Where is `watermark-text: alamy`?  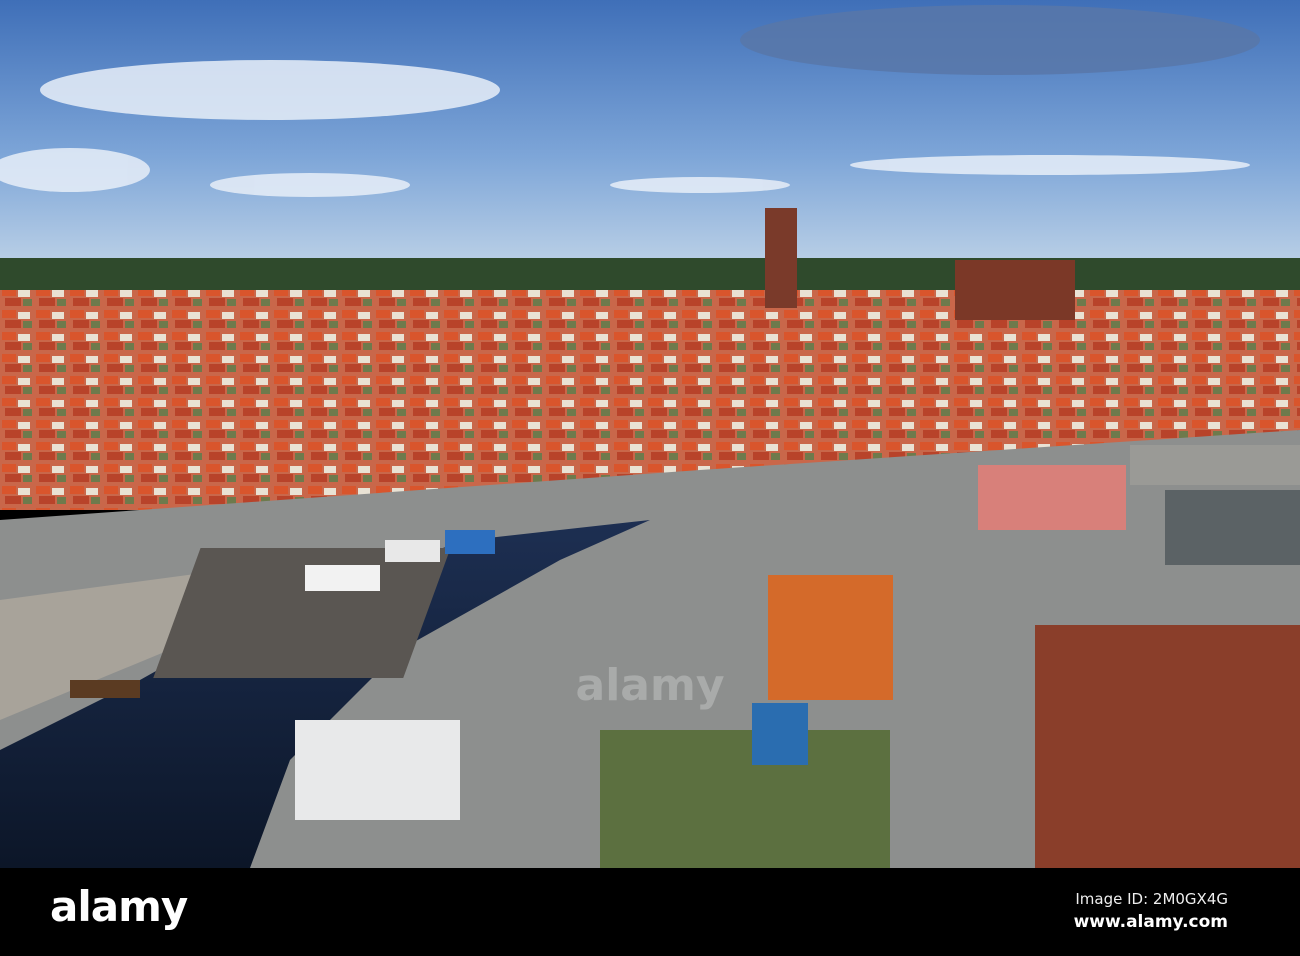
watermark-text: alamy is located at coordinates (650, 685).